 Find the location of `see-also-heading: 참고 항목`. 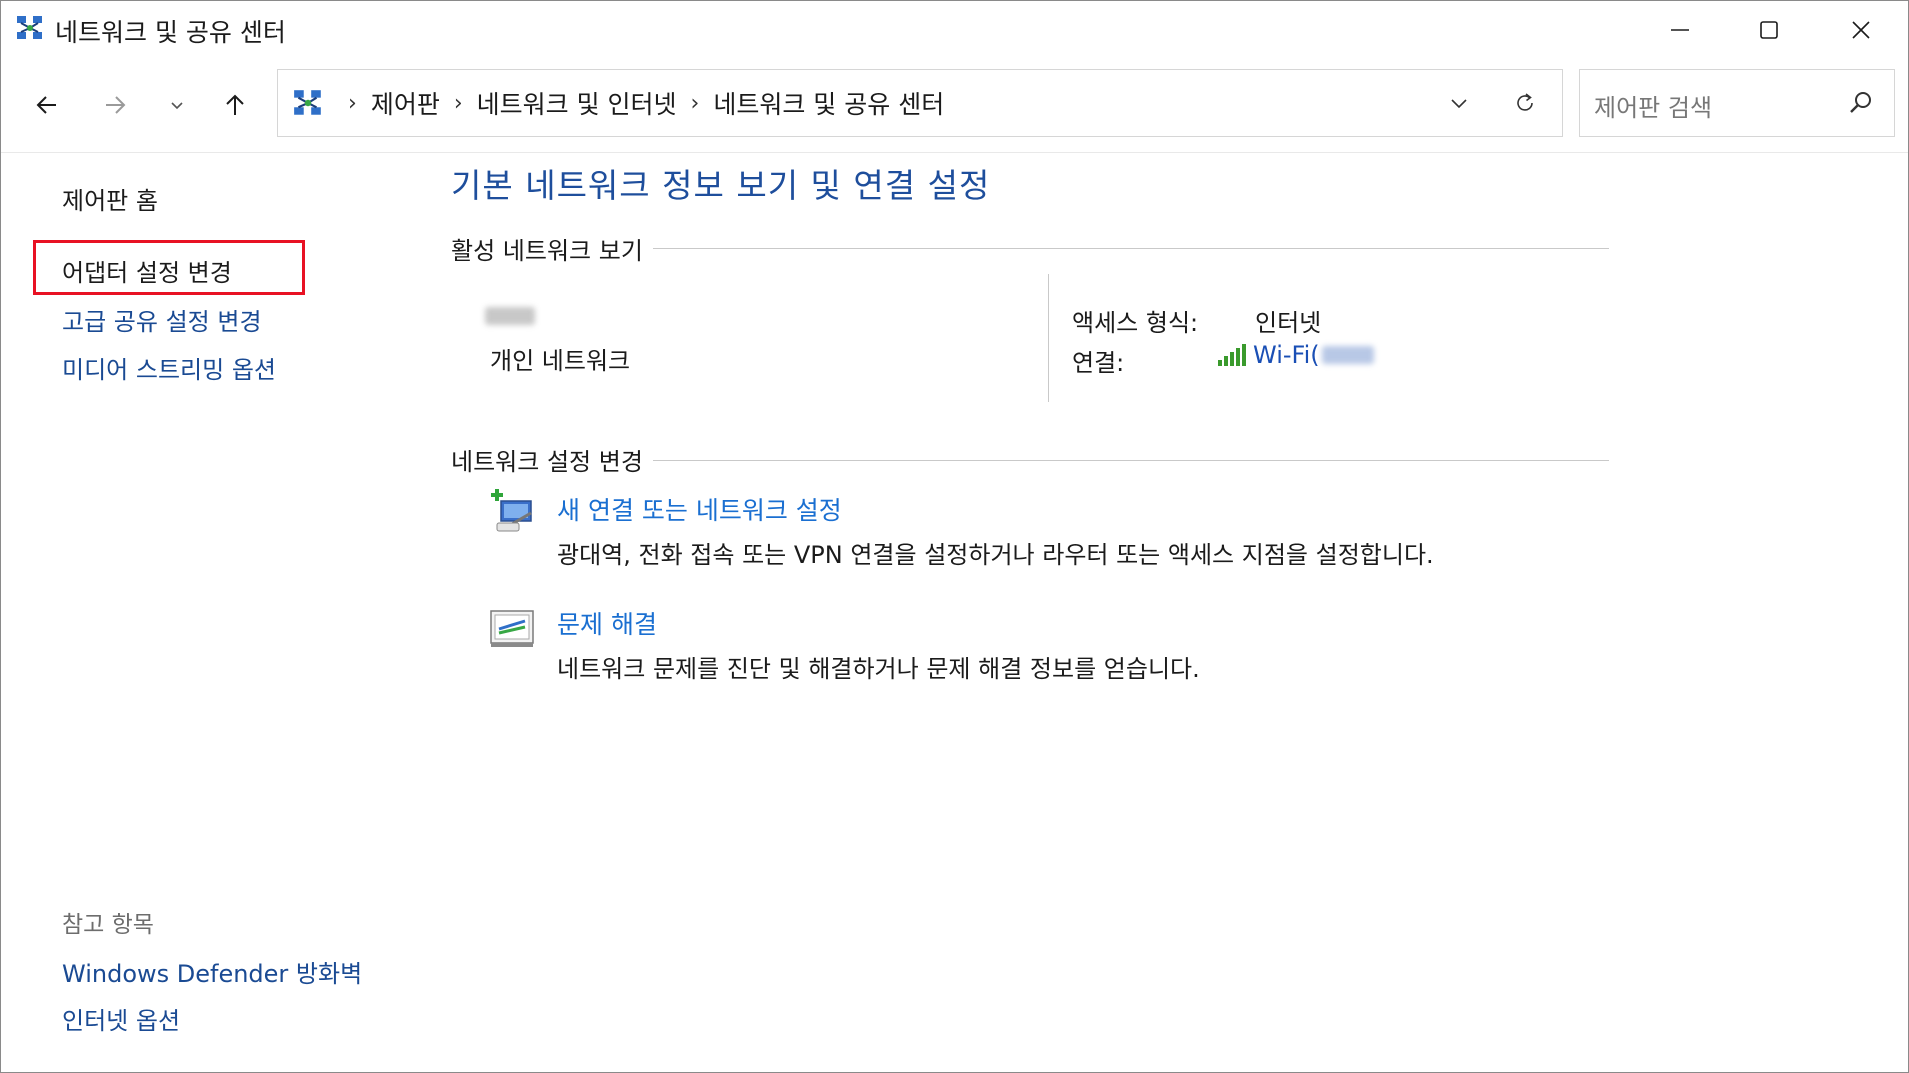

see-also-heading: 참고 항목 is located at coordinates (108, 925).